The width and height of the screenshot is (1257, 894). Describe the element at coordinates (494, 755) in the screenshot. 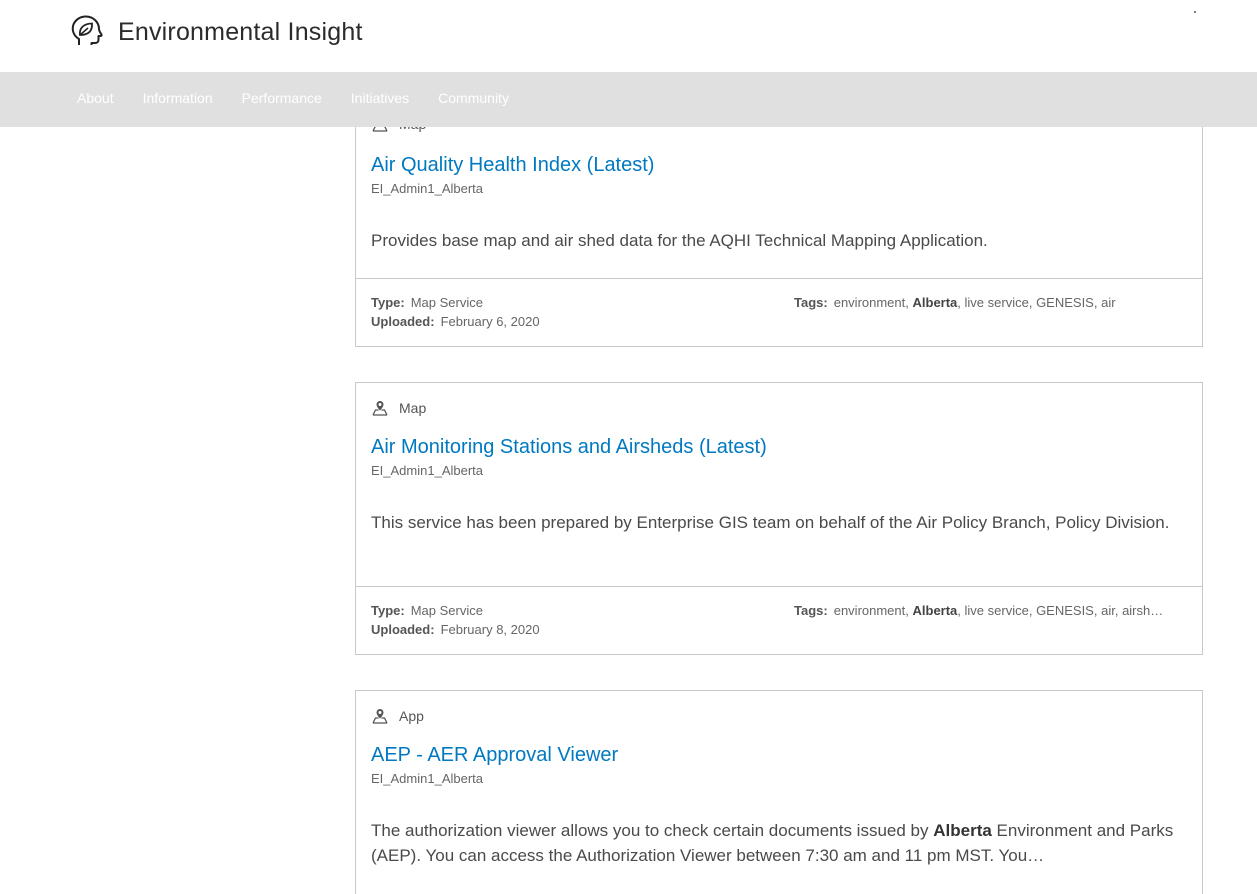

I see `card-title-link: AEP - AER Approval Viewer` at that location.